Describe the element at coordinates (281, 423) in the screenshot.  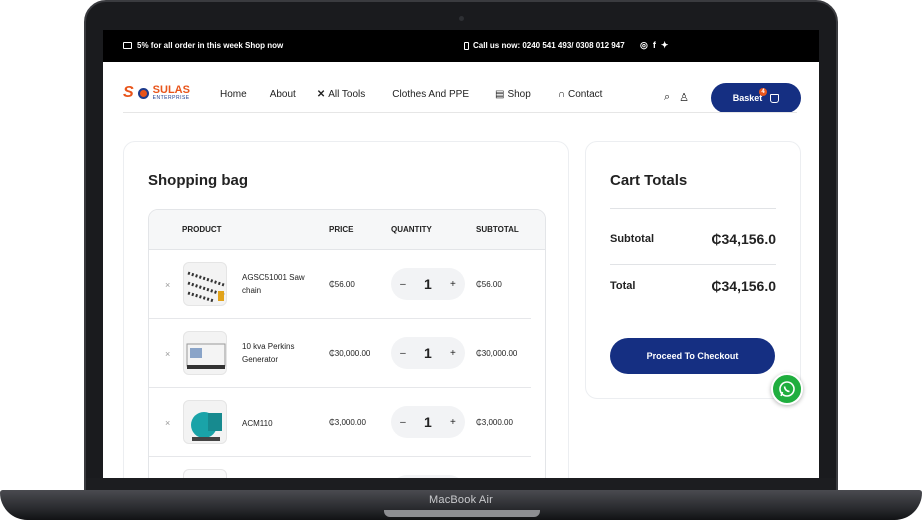
I see `product-name: ACM110` at that location.